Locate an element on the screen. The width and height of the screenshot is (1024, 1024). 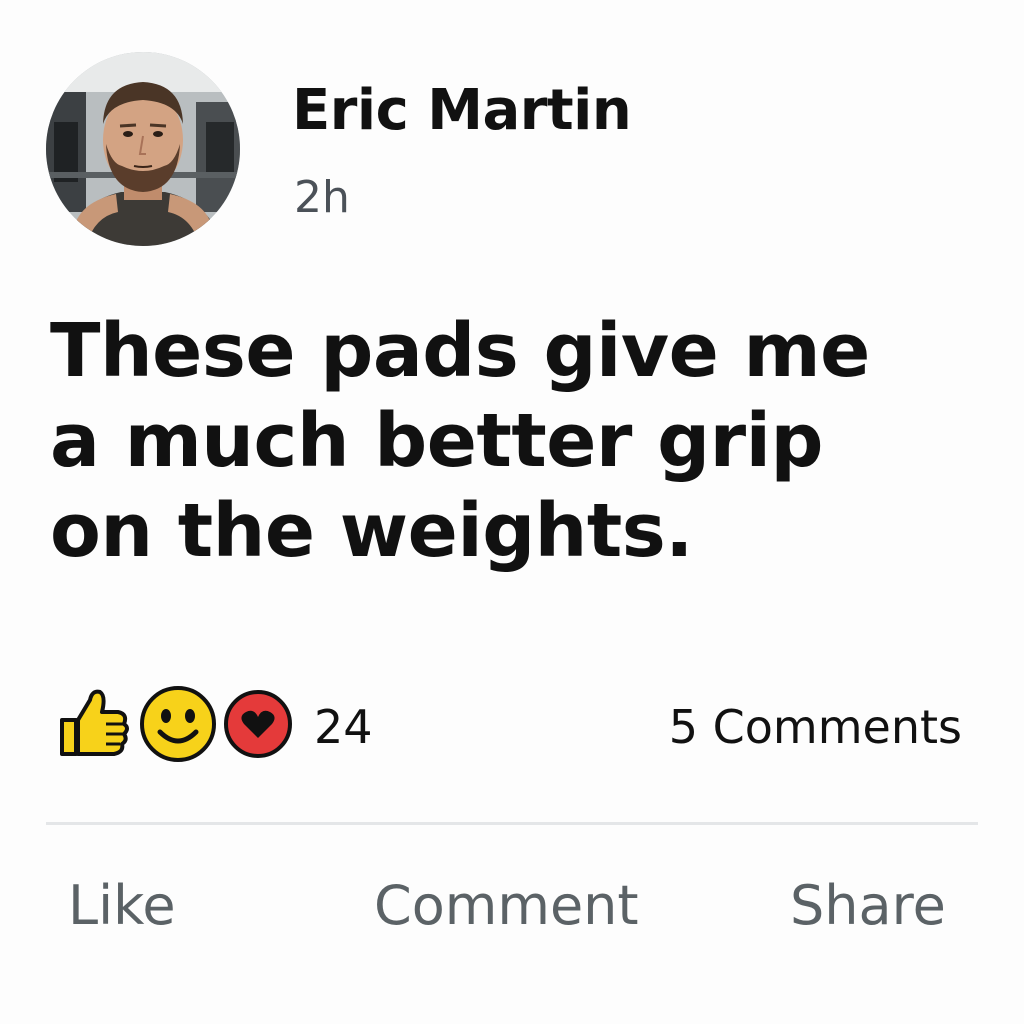
divider is located at coordinates (512, 823).